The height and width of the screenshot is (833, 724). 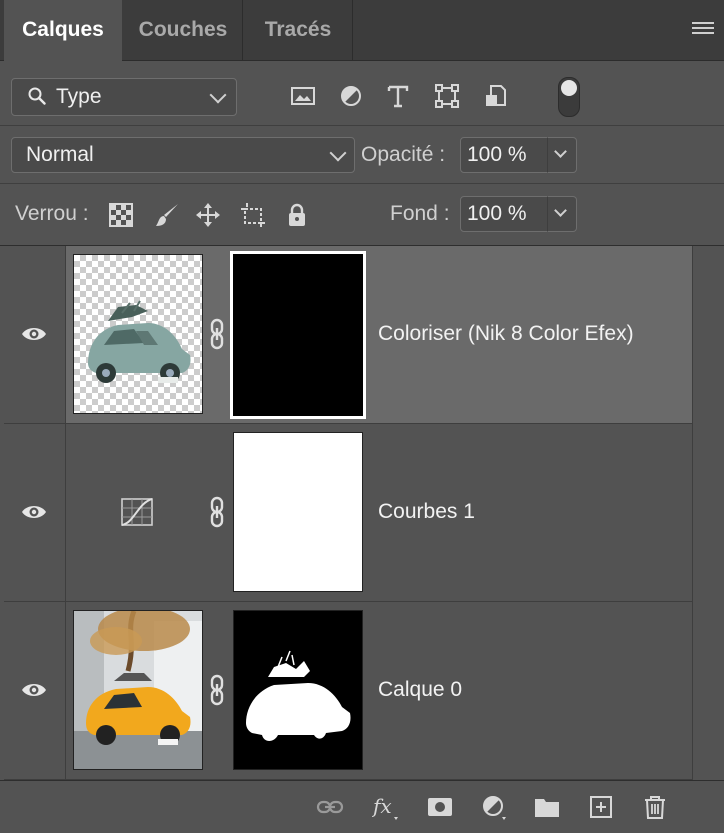 What do you see at coordinates (655, 807) in the screenshot?
I see `delete-icon` at bounding box center [655, 807].